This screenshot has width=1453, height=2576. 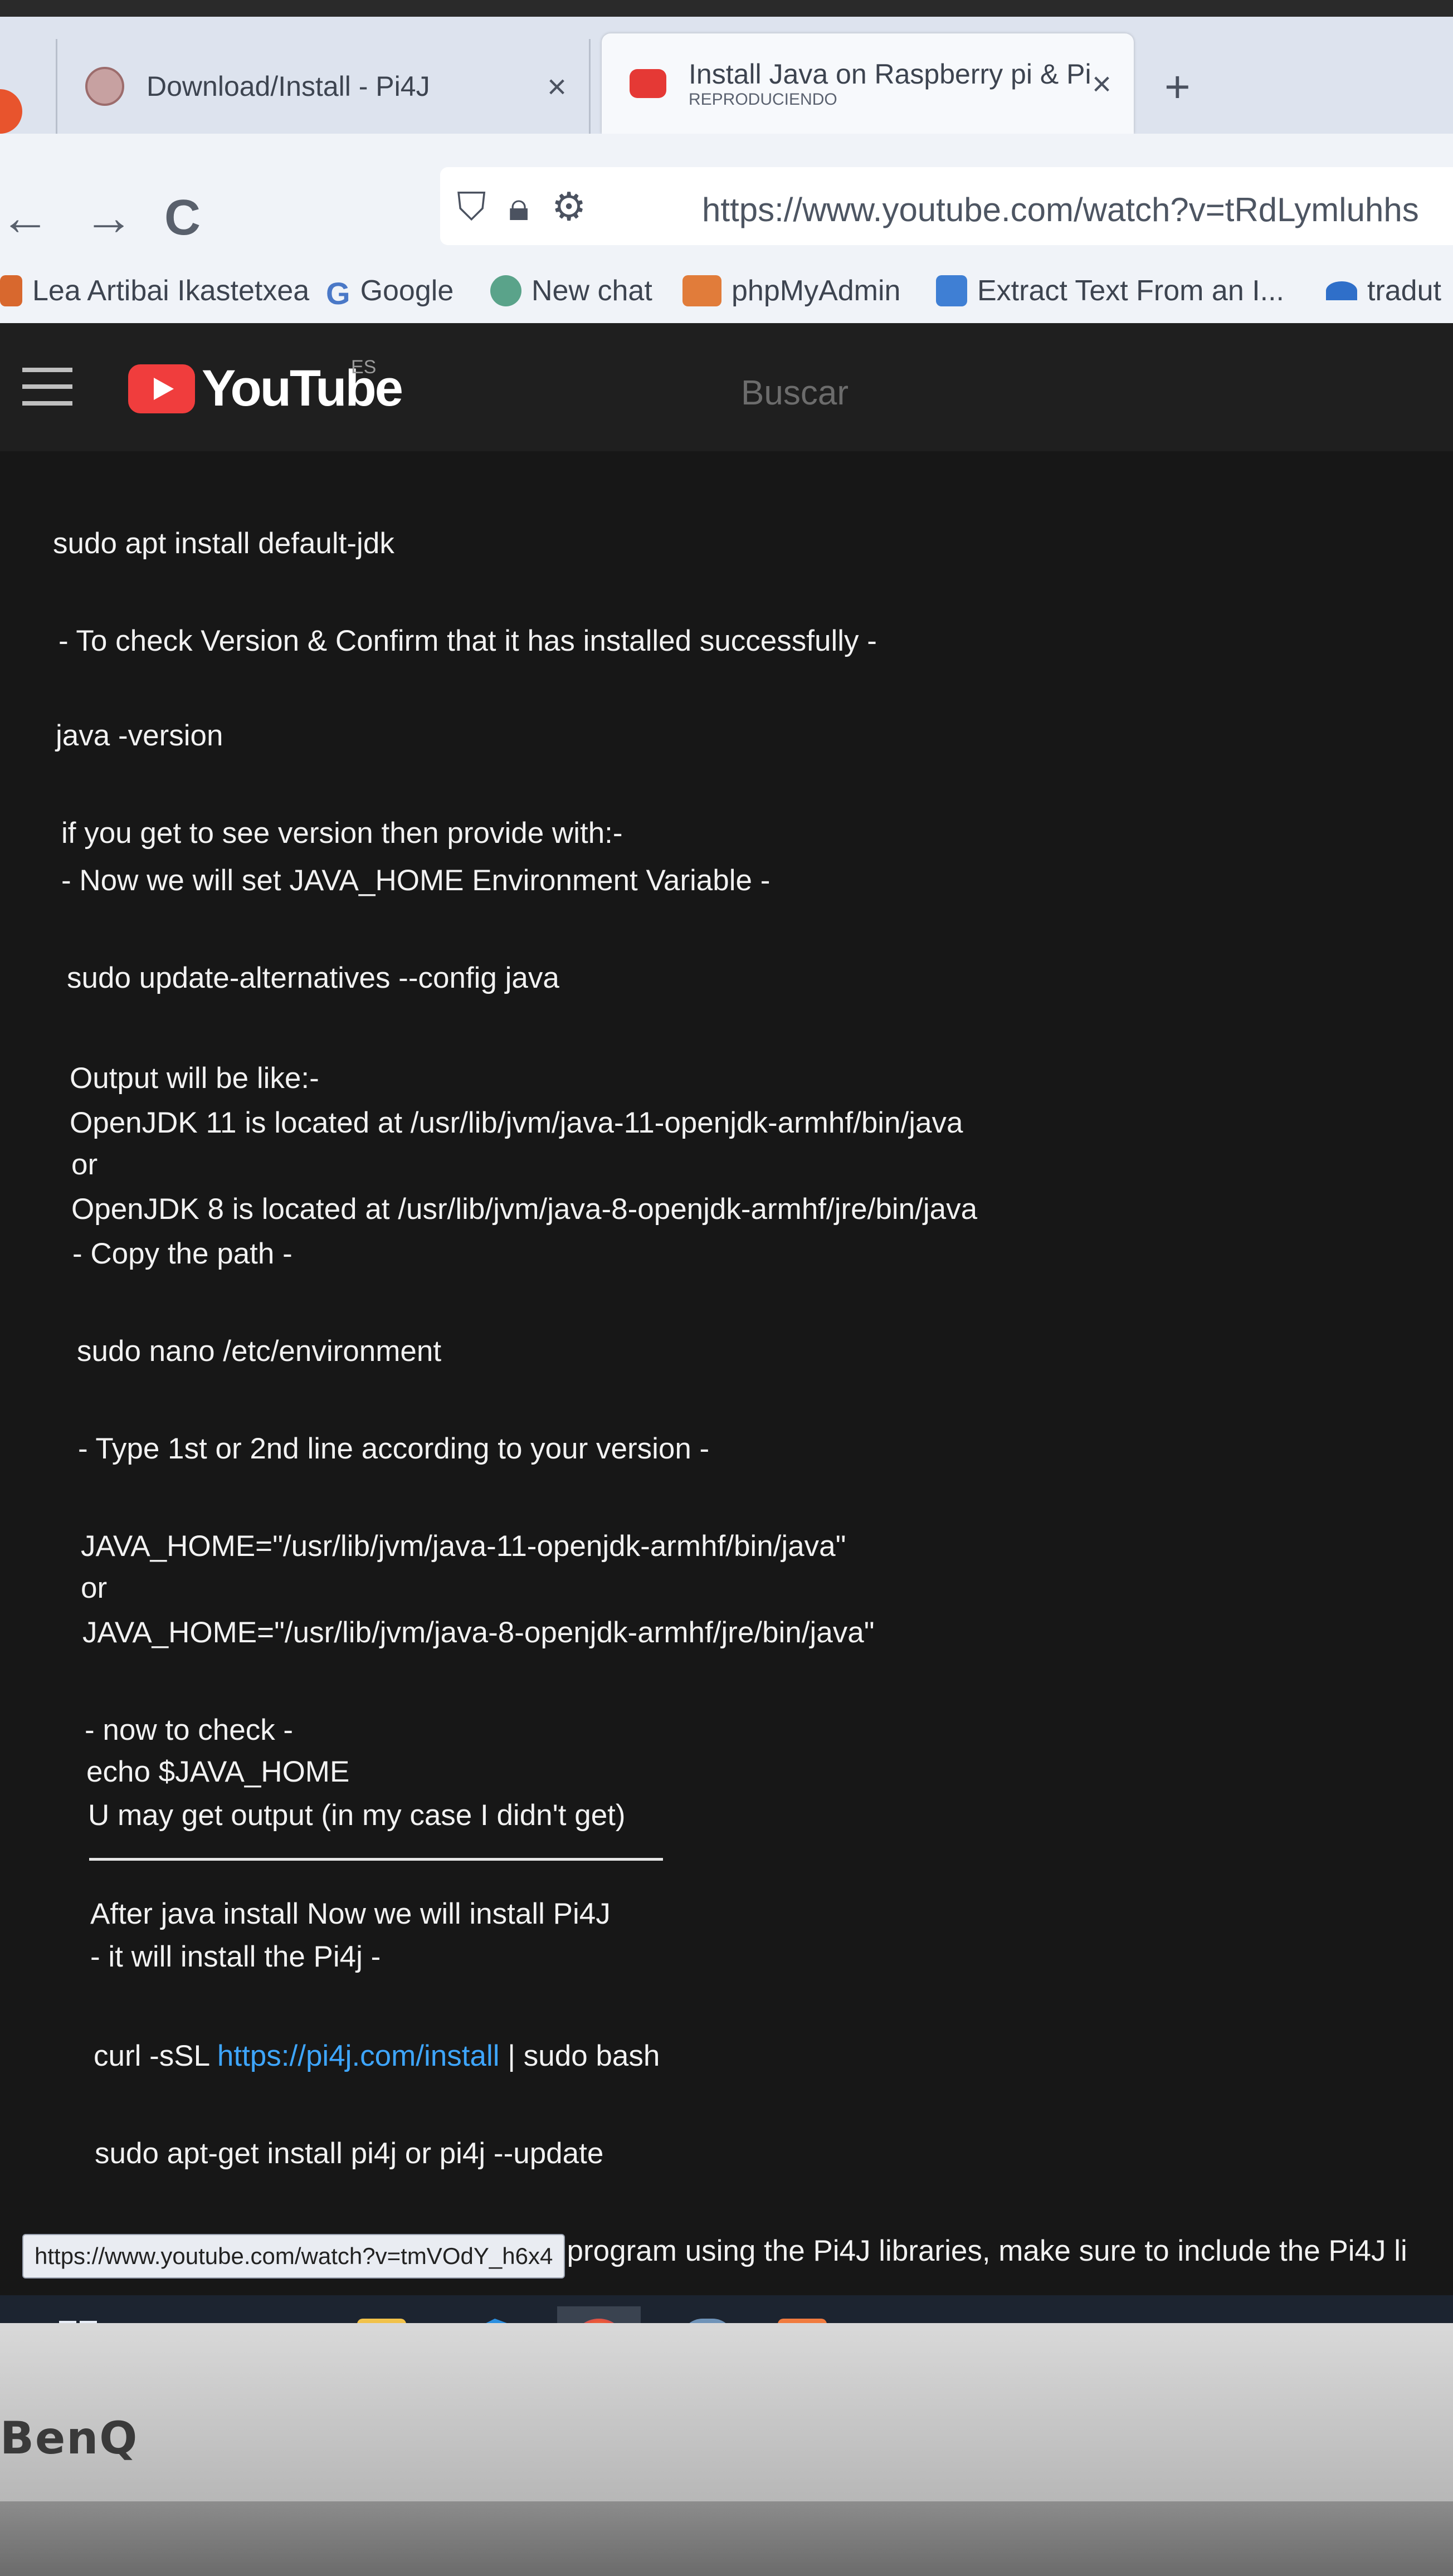 I want to click on partial-tab-favicon, so click(x=11, y=111).